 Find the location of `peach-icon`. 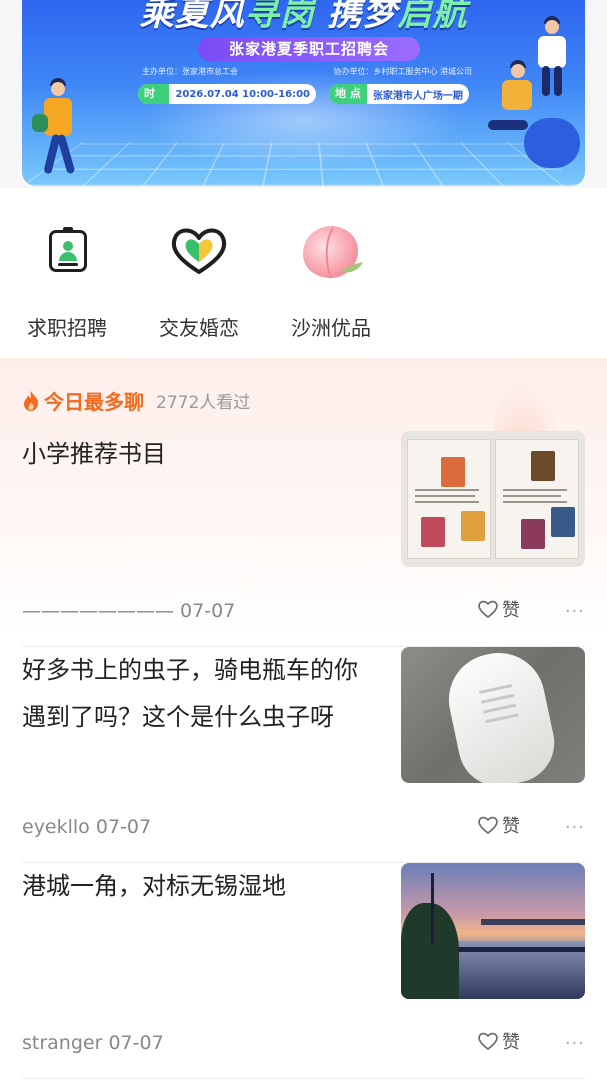

peach-icon is located at coordinates (331, 252).